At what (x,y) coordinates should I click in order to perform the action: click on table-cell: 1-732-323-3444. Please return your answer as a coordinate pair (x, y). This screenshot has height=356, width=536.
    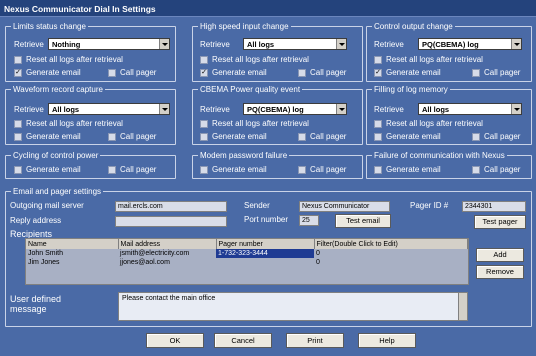
    Looking at the image, I should click on (265, 253).